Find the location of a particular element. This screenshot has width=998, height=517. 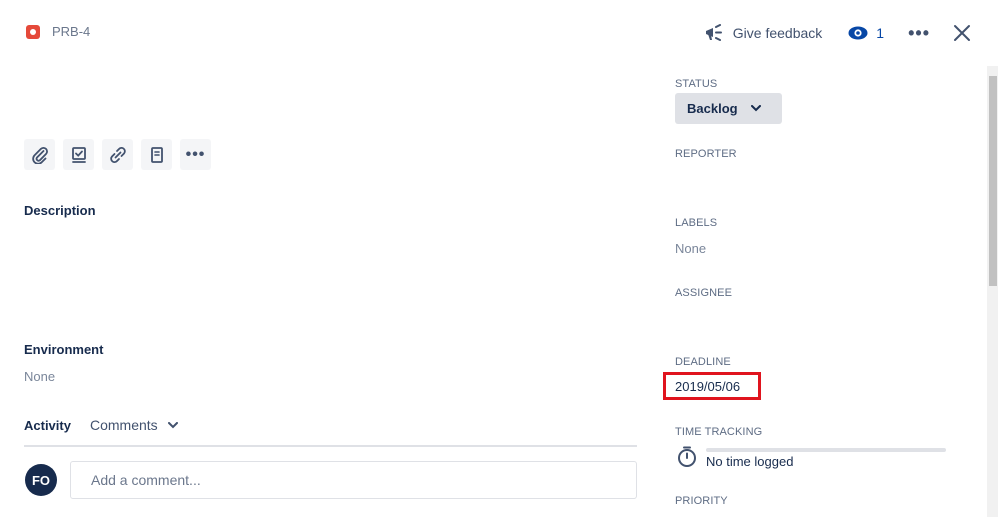

status-value: Backlog is located at coordinates (712, 108).